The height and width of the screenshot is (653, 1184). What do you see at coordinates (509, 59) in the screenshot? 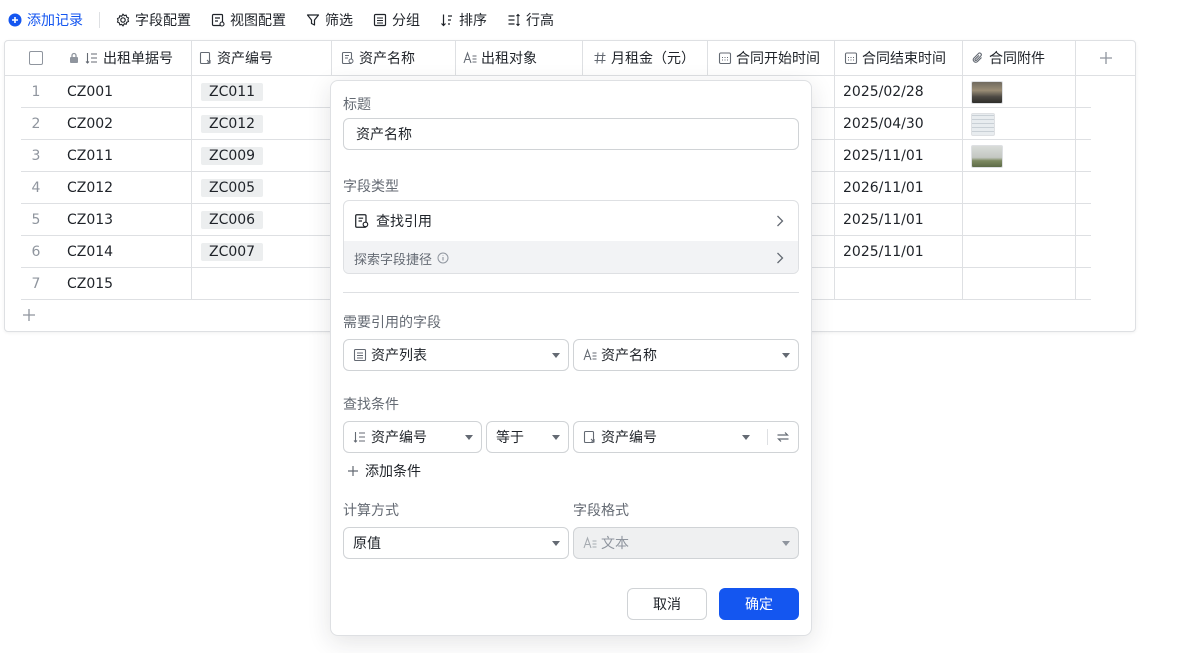
I see `column-label: 出租对象` at bounding box center [509, 59].